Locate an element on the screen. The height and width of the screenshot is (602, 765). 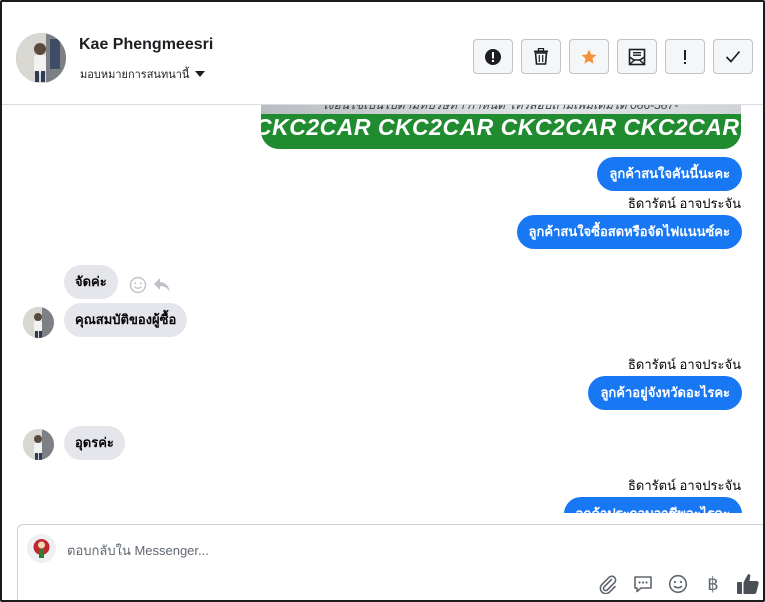
payment-button: ฿ is located at coordinates (713, 584).